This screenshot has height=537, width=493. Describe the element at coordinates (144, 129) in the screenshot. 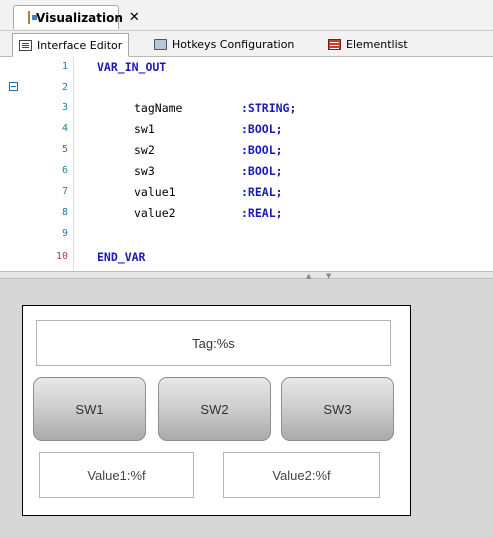

I see `var-name: sw1` at that location.